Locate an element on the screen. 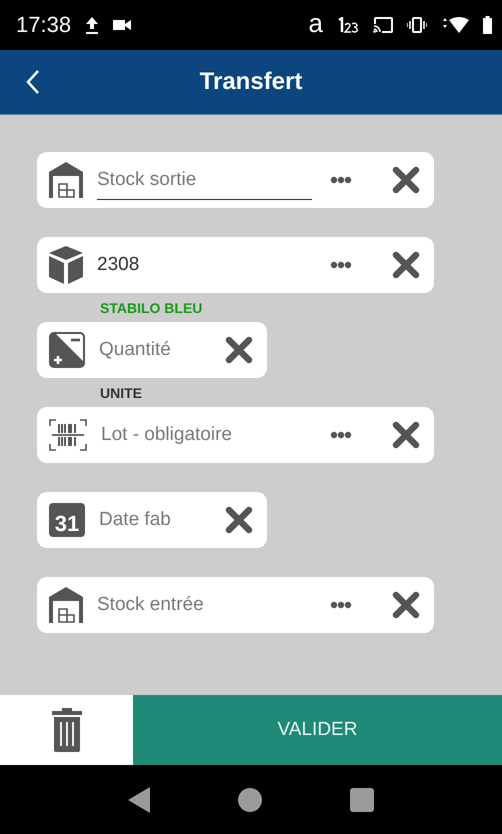 This screenshot has height=834, width=502. upload-icon is located at coordinates (92, 25).